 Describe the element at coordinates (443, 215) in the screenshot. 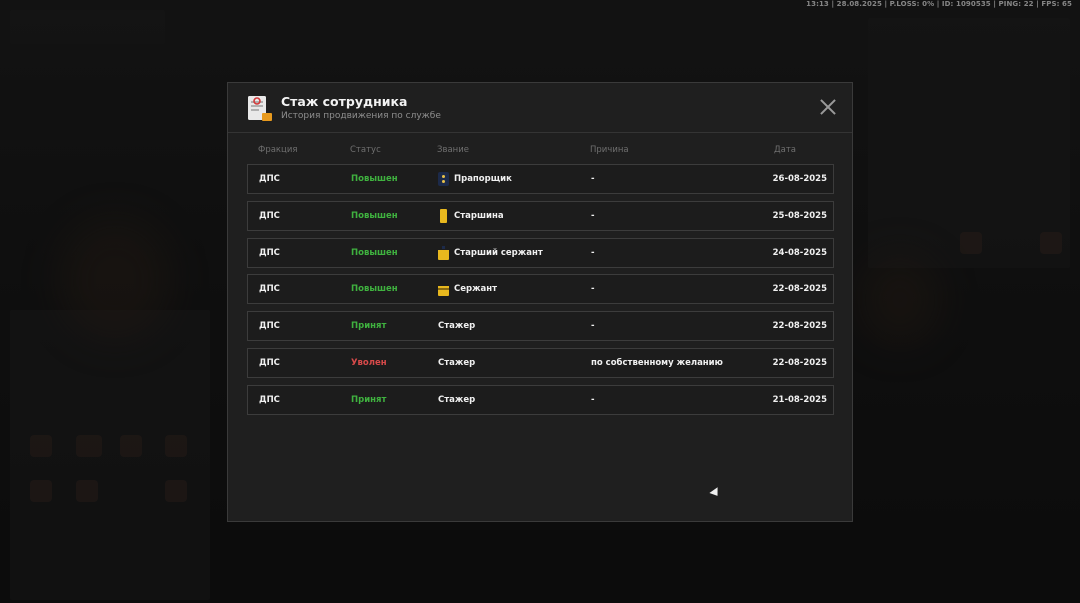

I see `starshina-insignia-icon` at that location.